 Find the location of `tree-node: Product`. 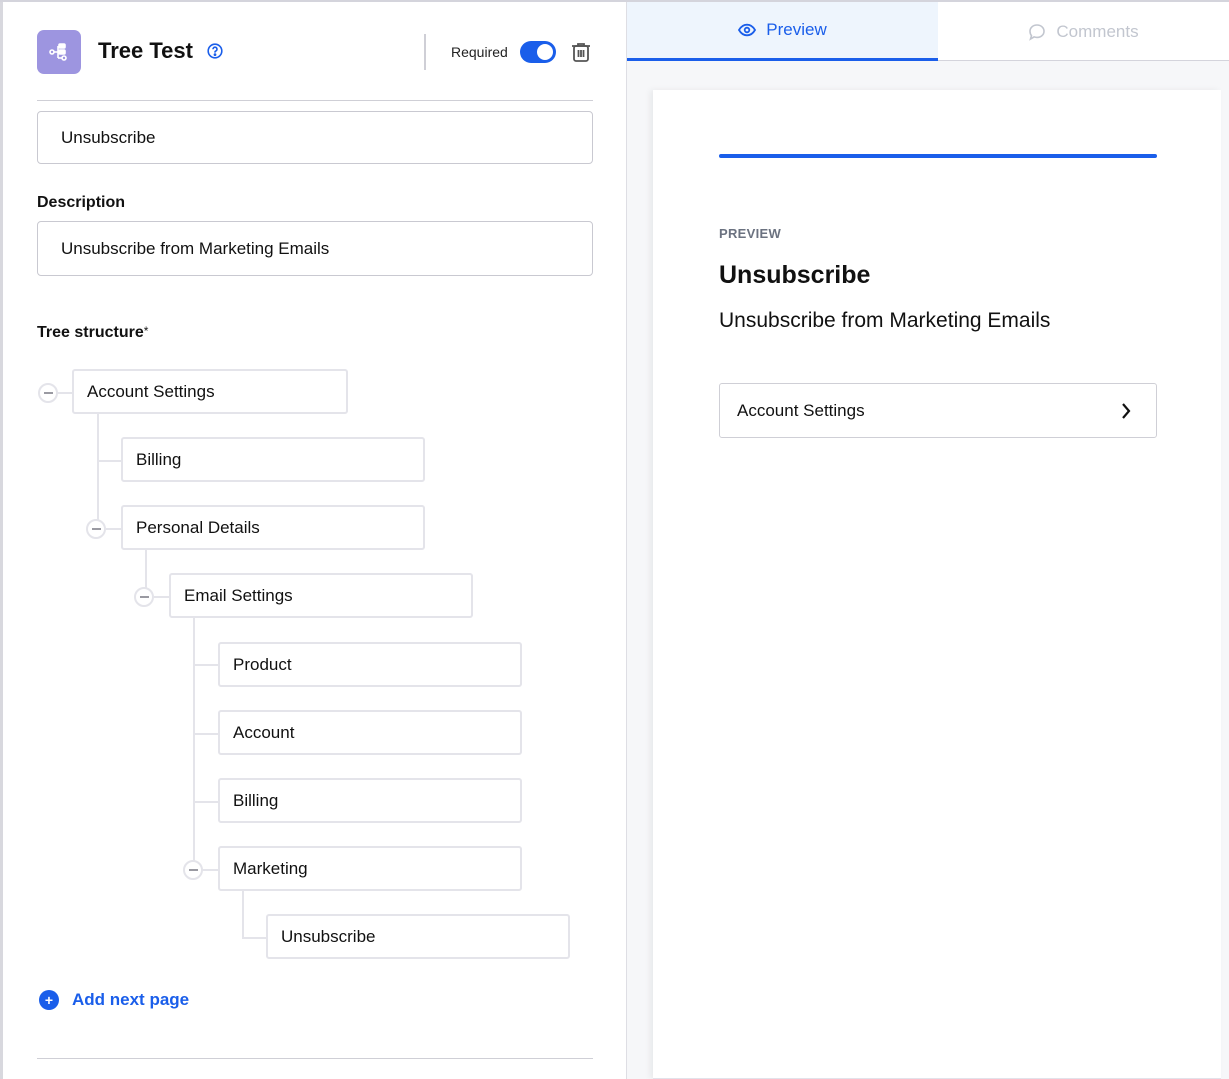

tree-node: Product is located at coordinates (370, 664).